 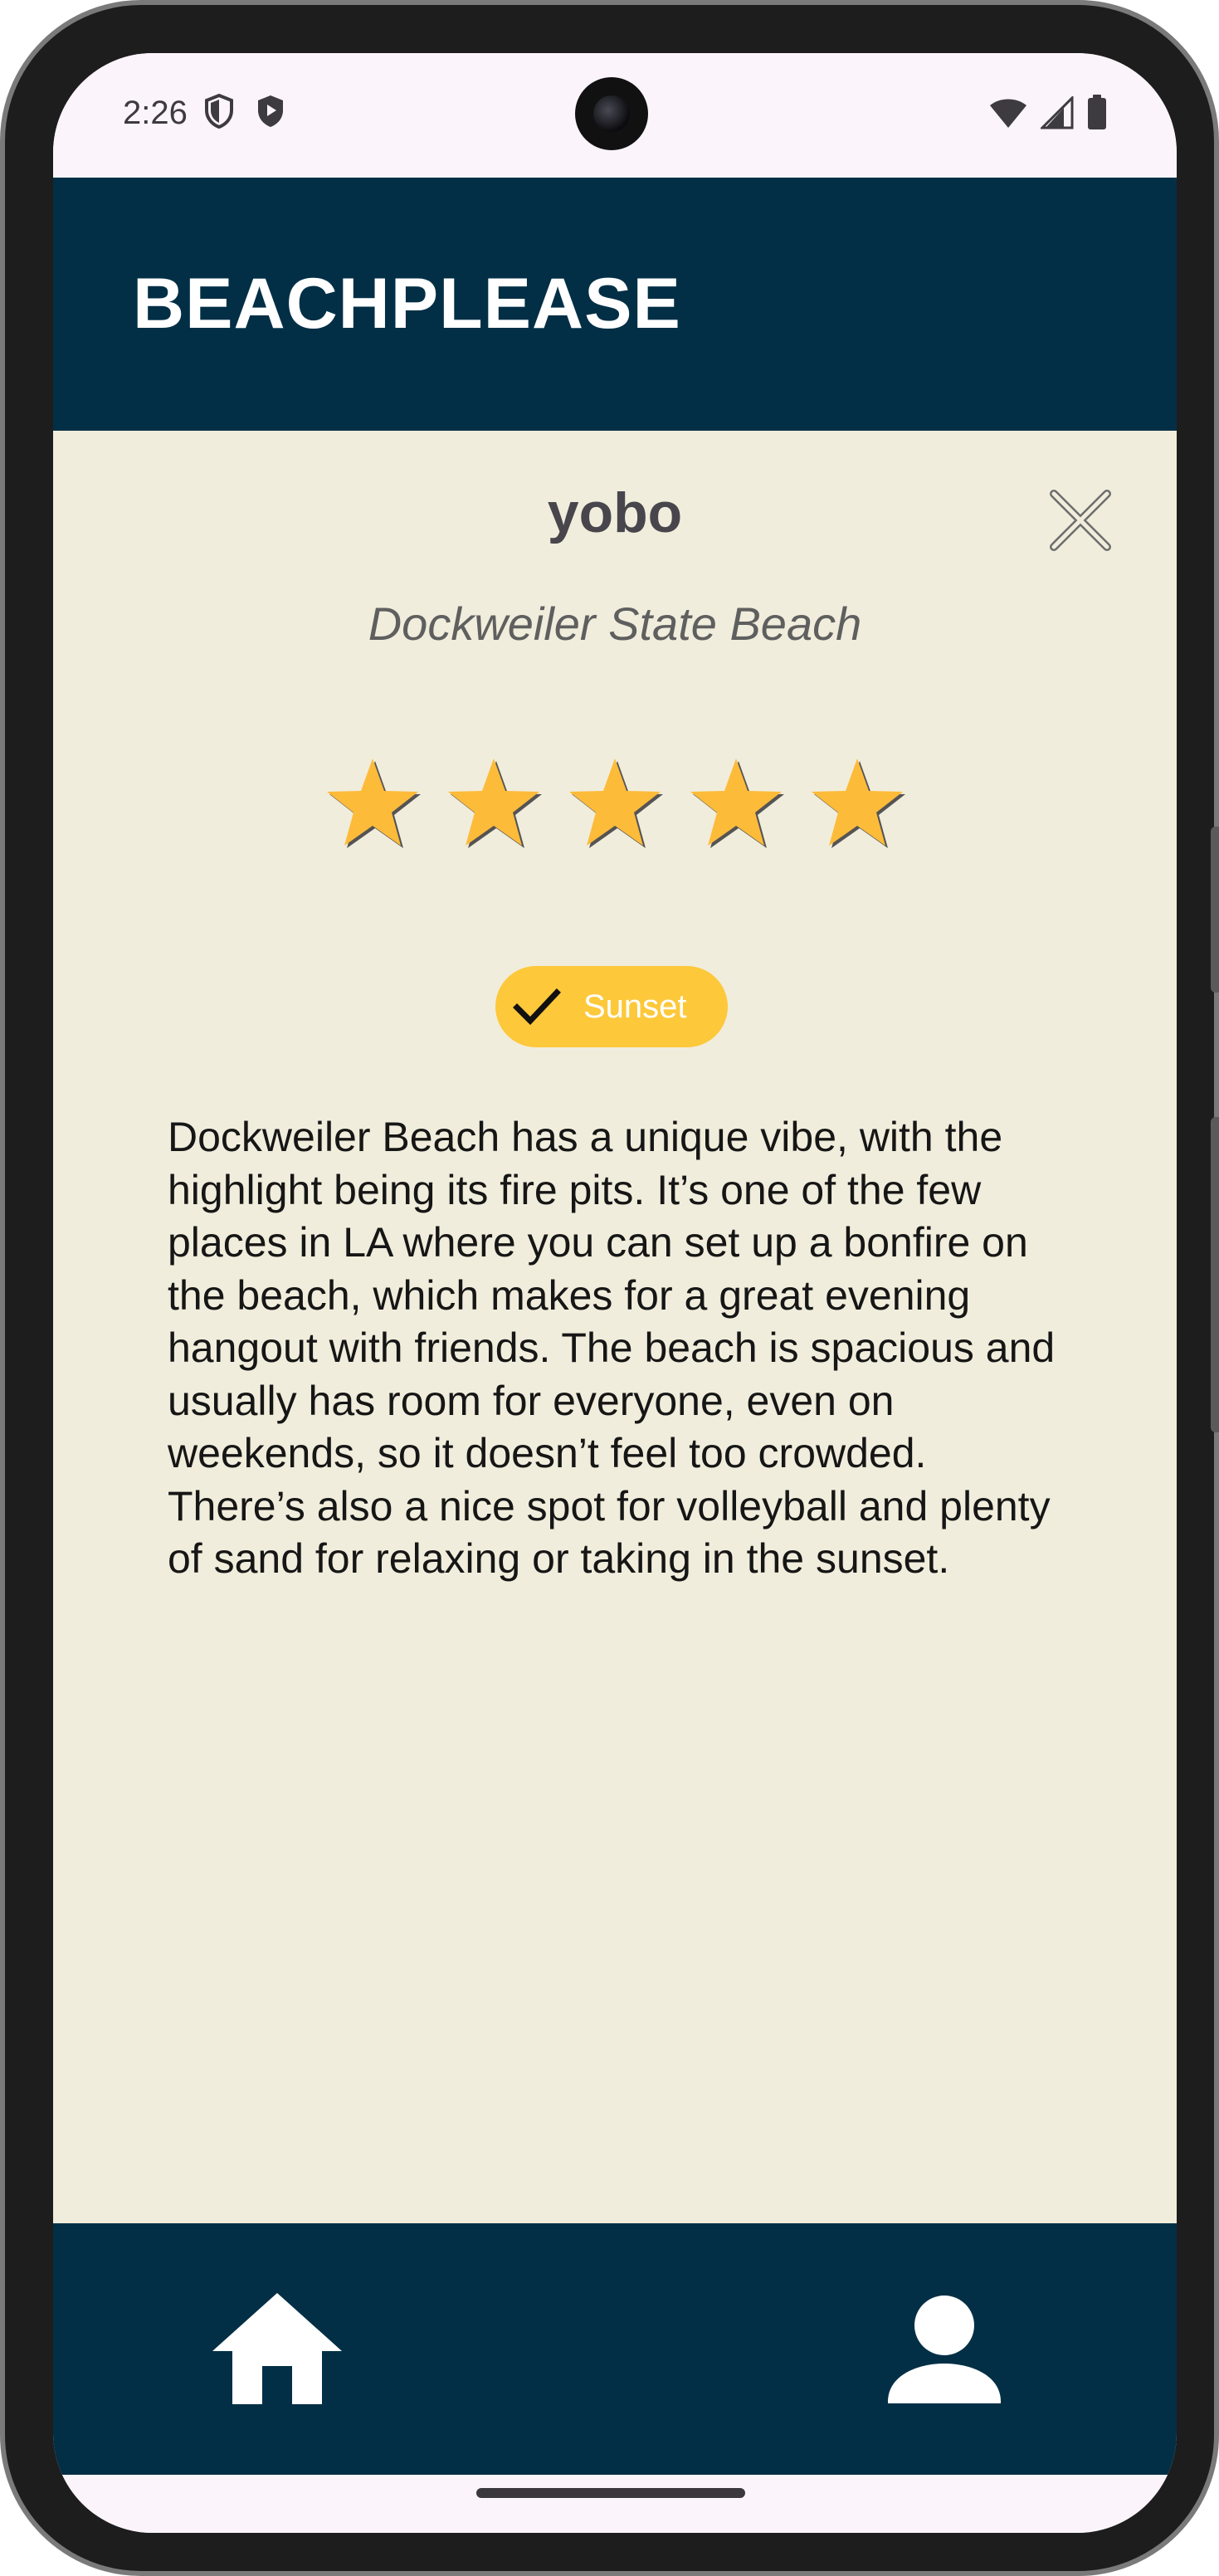 I want to click on app-bar: BEACHPLEASE, so click(x=615, y=304).